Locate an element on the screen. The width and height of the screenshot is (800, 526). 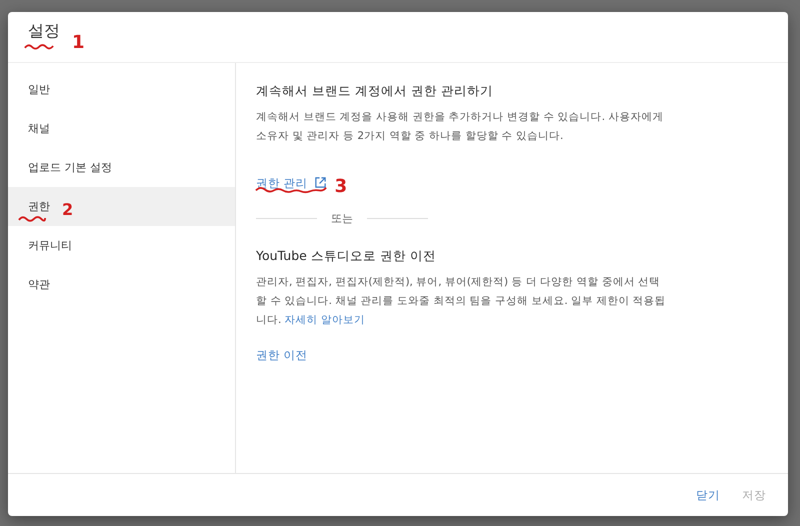
annotation-number: 2 is located at coordinates (68, 209).